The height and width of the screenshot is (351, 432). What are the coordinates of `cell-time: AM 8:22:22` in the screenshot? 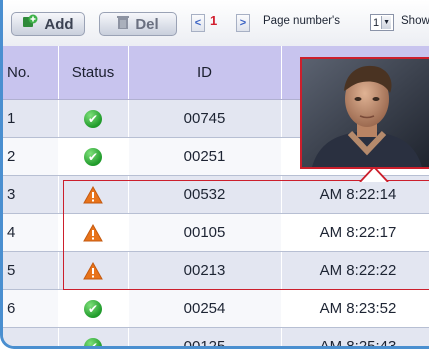 It's located at (355, 270).